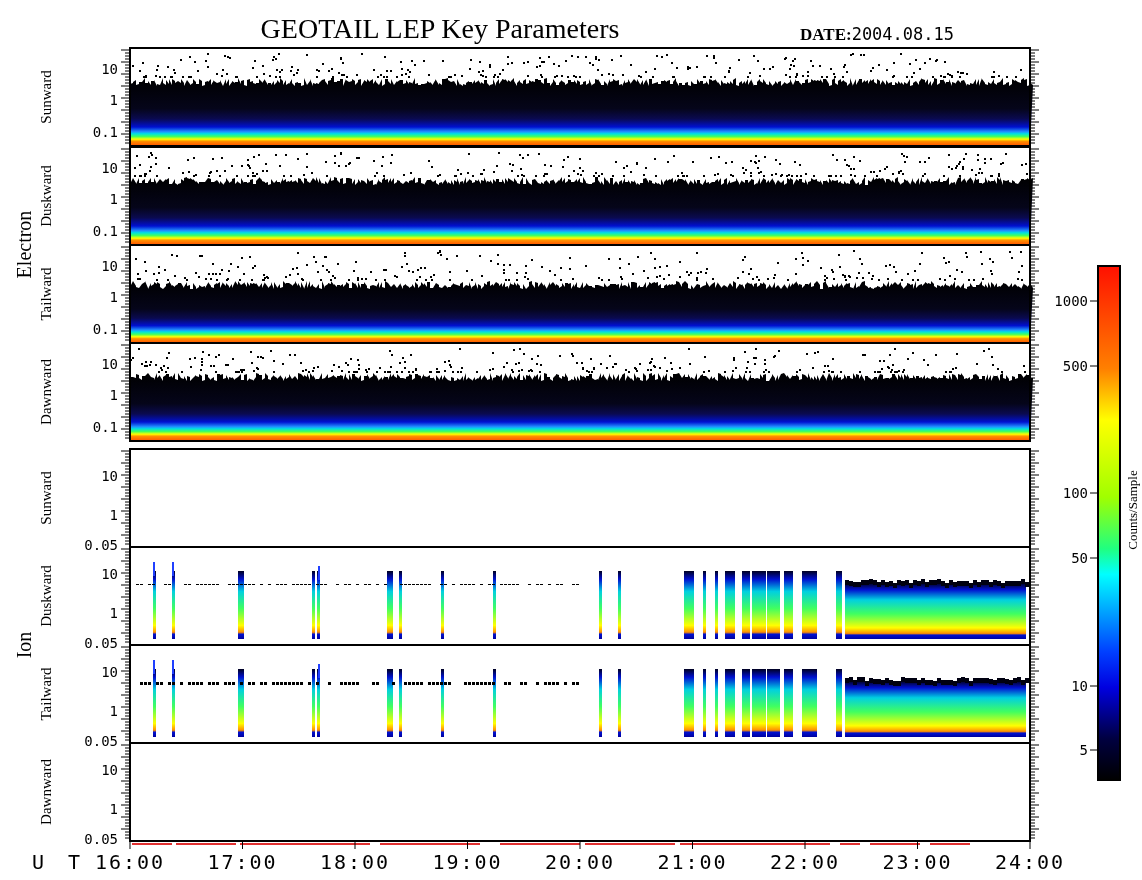 The image size is (1142, 880). Describe the element at coordinates (24, 645) in the screenshot. I see `species-label: Ion` at that location.